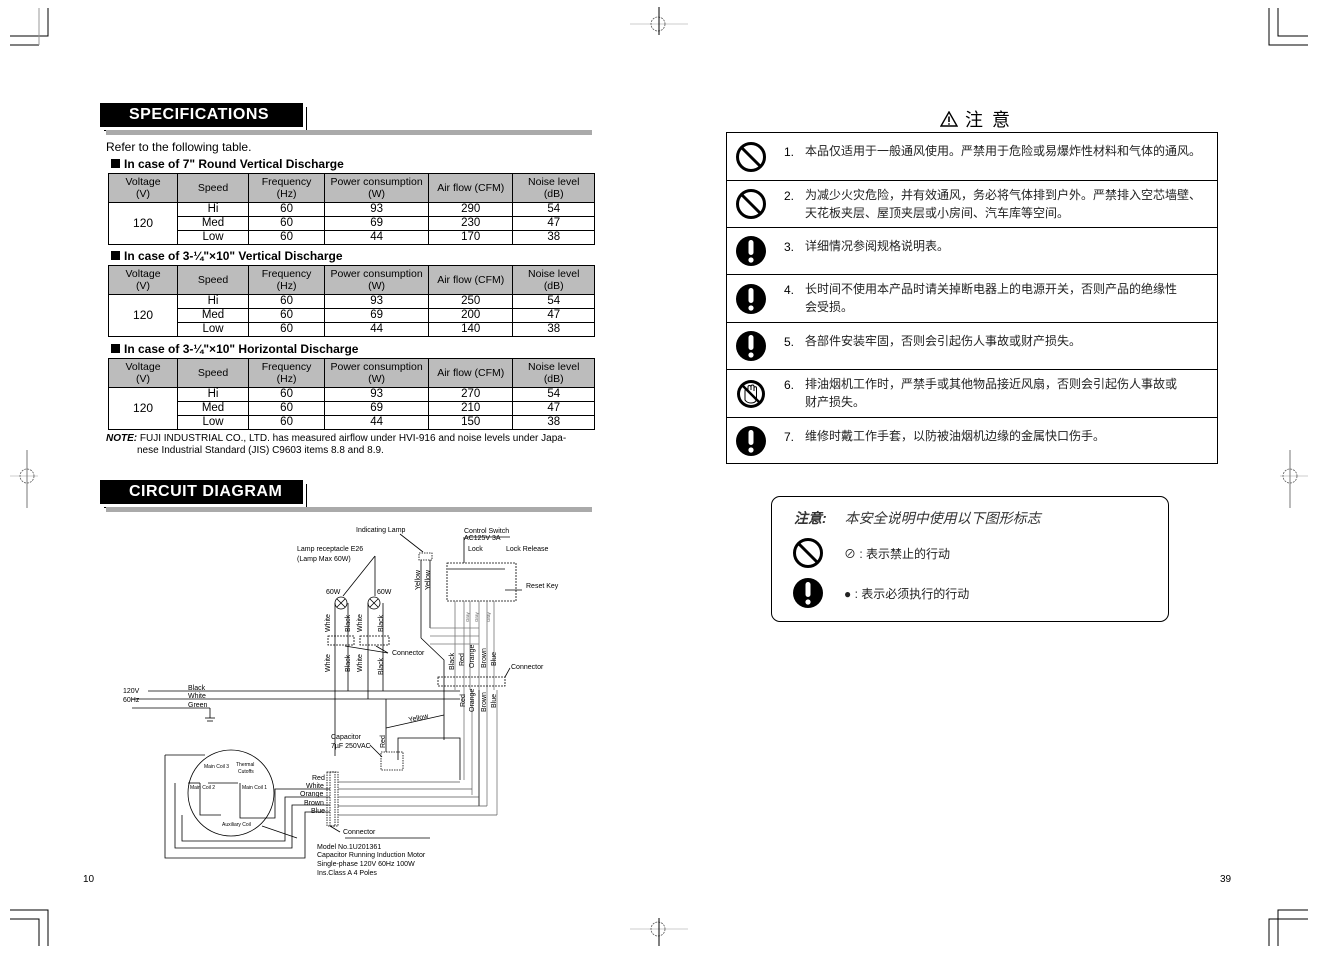 This screenshot has height=954, width=1318. Describe the element at coordinates (1007, 393) in the screenshot. I see `warning-text: 排油烟机工作时，严禁手或其他物品接近风扇，否则会引起伤人事故或 财产损失。` at that location.